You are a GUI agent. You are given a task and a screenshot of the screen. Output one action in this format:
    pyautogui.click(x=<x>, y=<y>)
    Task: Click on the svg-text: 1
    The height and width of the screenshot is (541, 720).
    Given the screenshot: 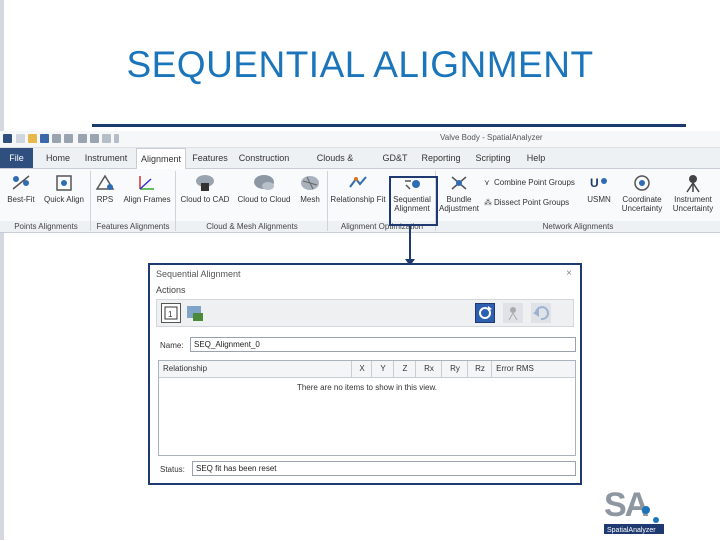 What is the action you would take?
    pyautogui.click(x=170, y=314)
    